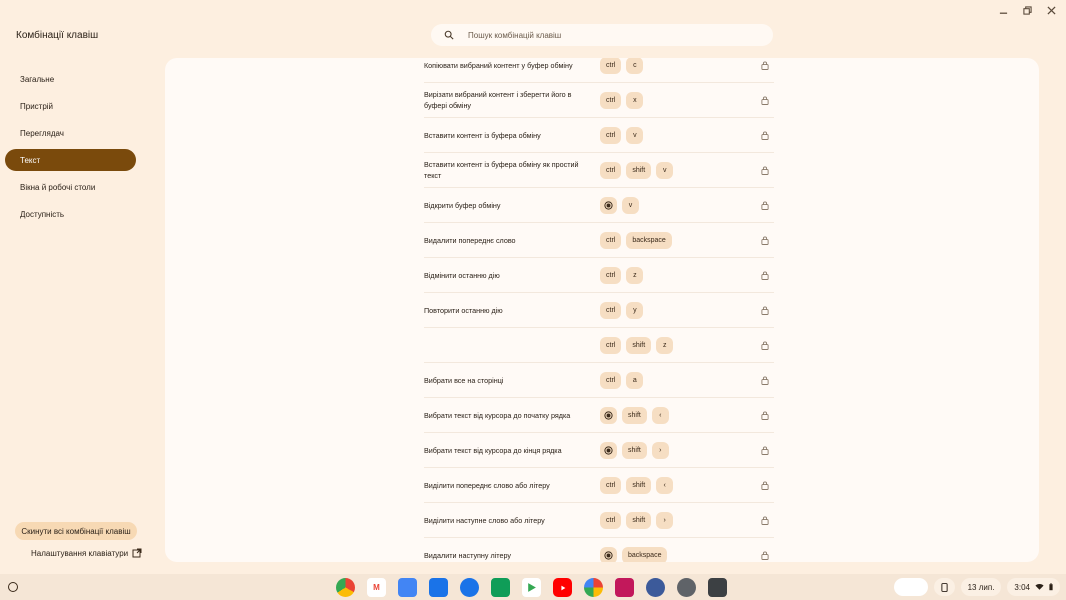 This screenshot has width=1066, height=600. I want to click on gallery-icon, so click(655, 587).